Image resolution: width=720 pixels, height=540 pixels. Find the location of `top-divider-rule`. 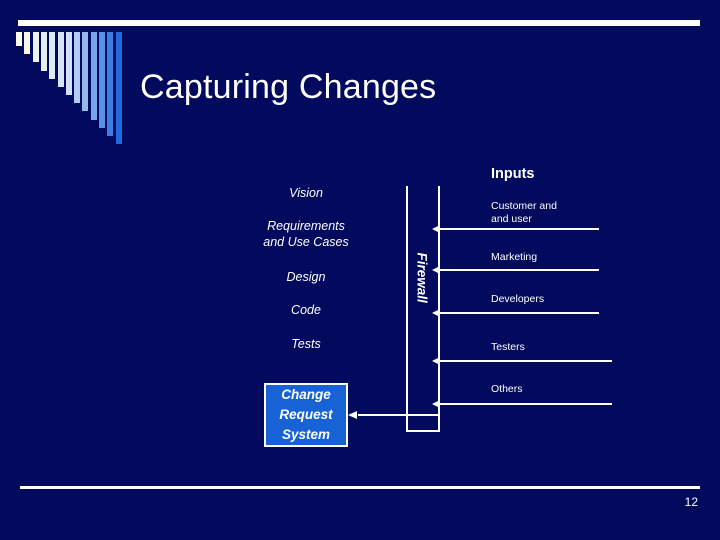

top-divider-rule is located at coordinates (359, 23).